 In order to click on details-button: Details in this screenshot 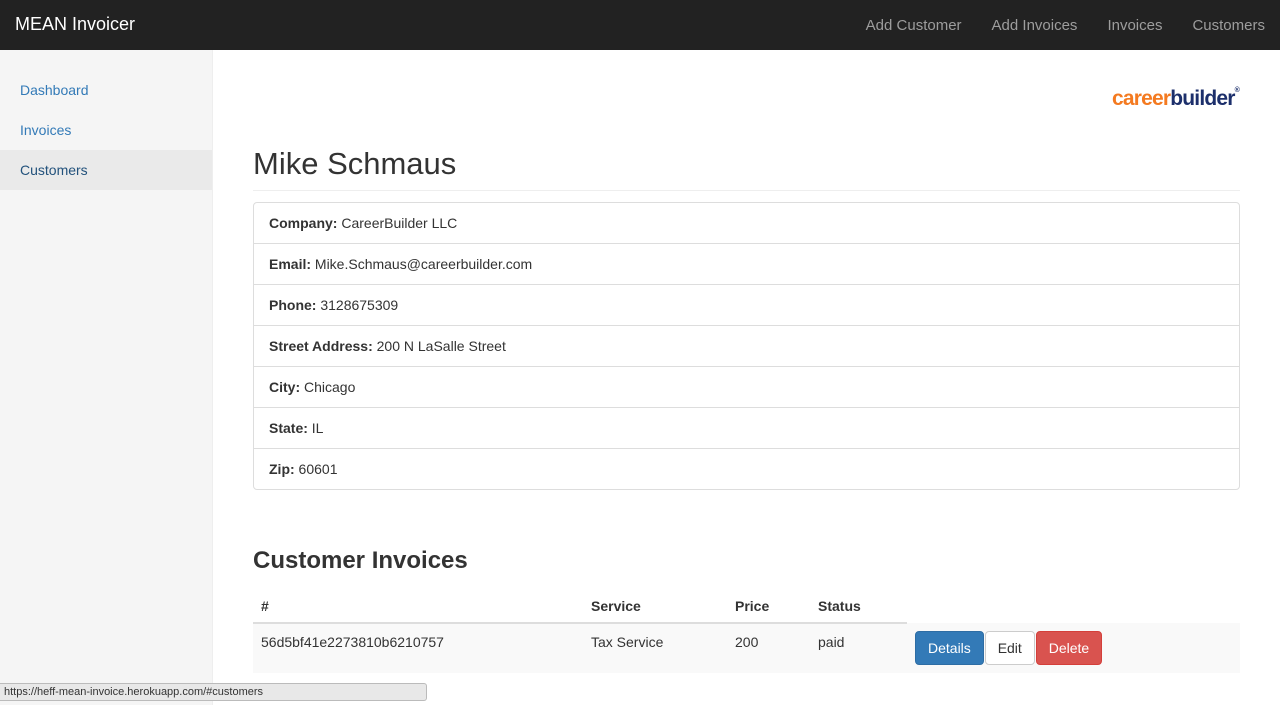, I will do `click(949, 648)`.